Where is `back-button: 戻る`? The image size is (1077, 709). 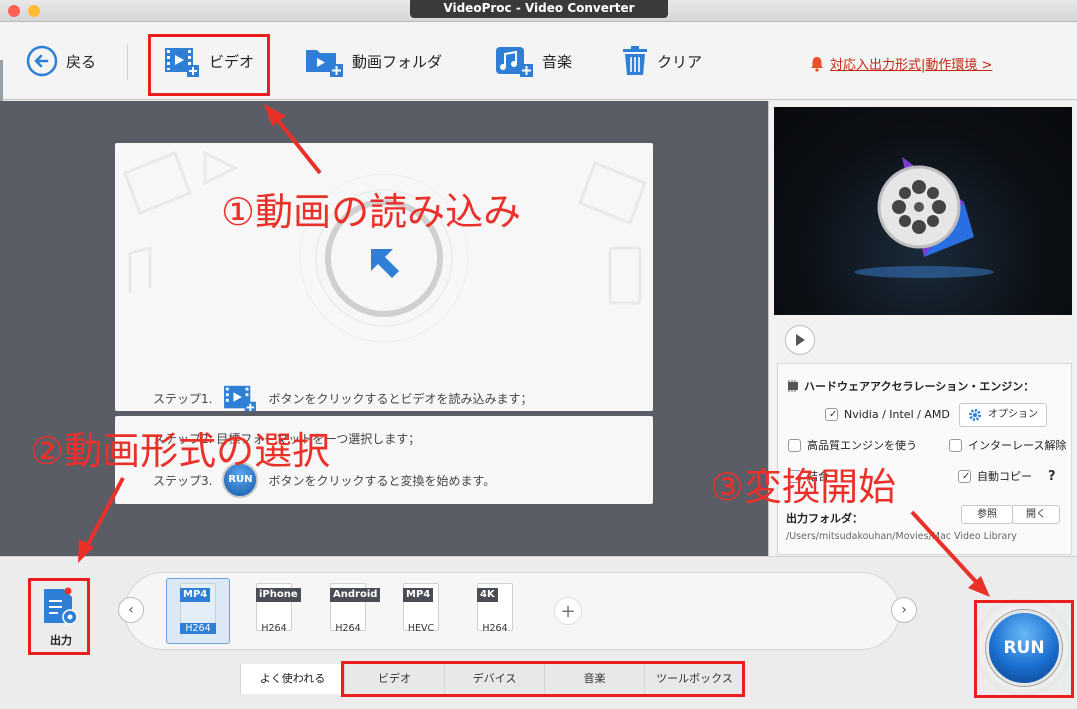
back-button: 戻る is located at coordinates (61, 61).